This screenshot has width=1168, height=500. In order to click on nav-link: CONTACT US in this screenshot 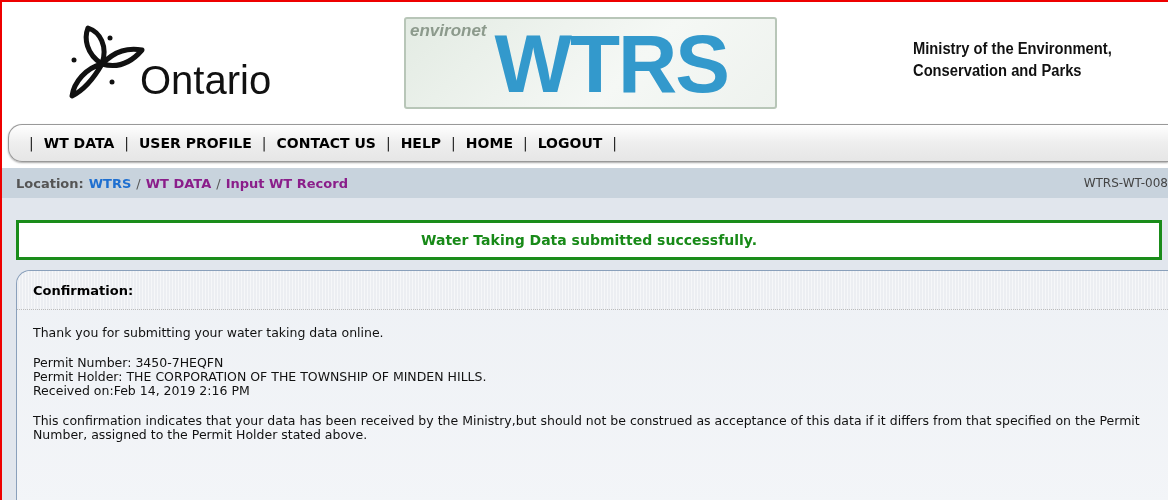, I will do `click(326, 143)`.